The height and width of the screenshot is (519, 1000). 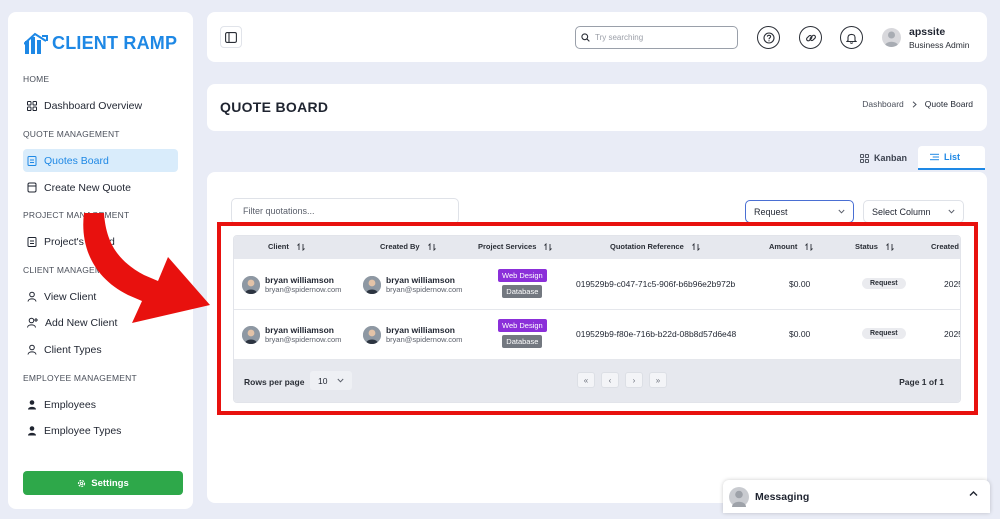 I want to click on panel-icon, so click(x=231, y=37).